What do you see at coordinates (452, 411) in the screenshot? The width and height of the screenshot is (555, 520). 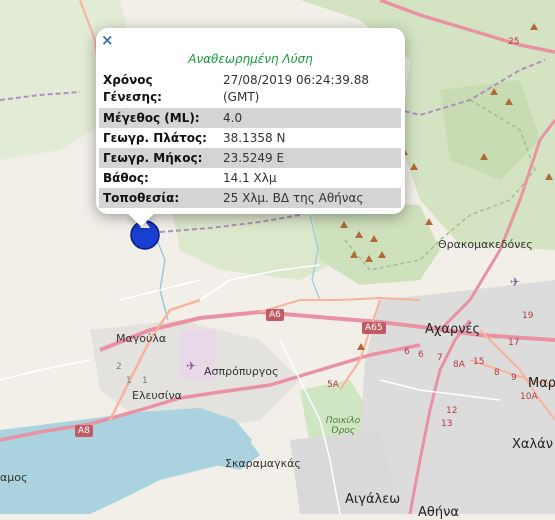 I see `road-number-12: 12` at bounding box center [452, 411].